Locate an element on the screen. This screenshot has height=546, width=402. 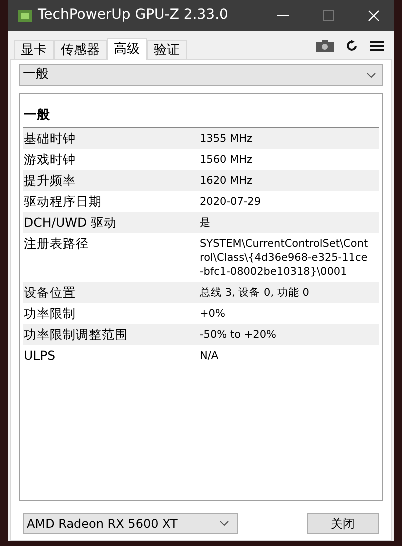
camera-icon is located at coordinates (325, 46).